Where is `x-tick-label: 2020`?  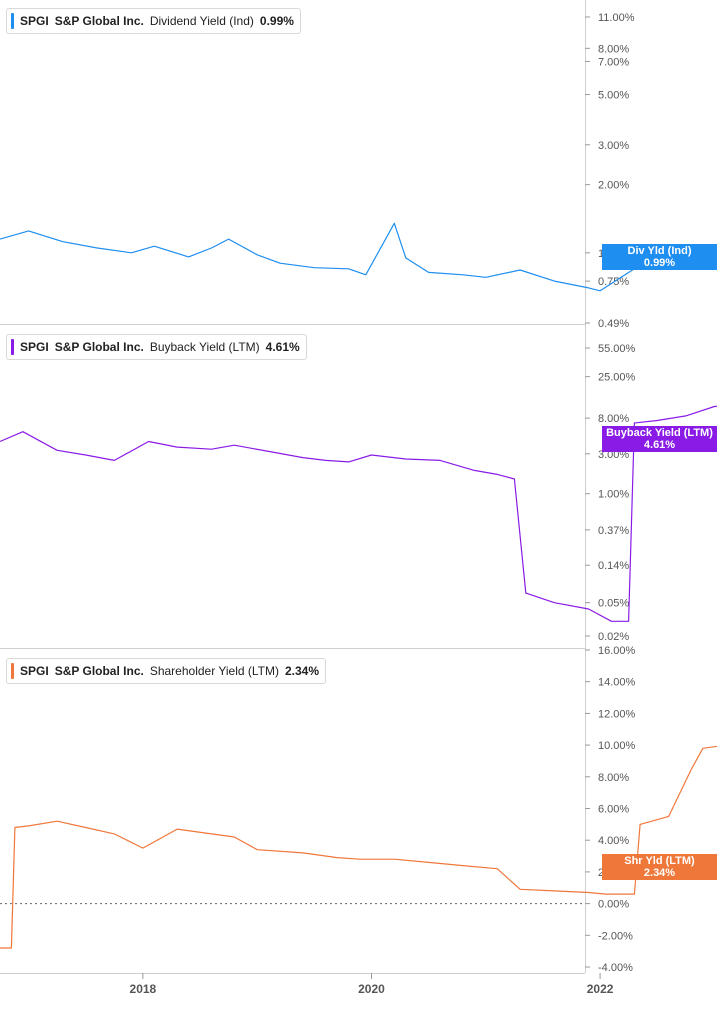
x-tick-label: 2020 is located at coordinates (371, 989).